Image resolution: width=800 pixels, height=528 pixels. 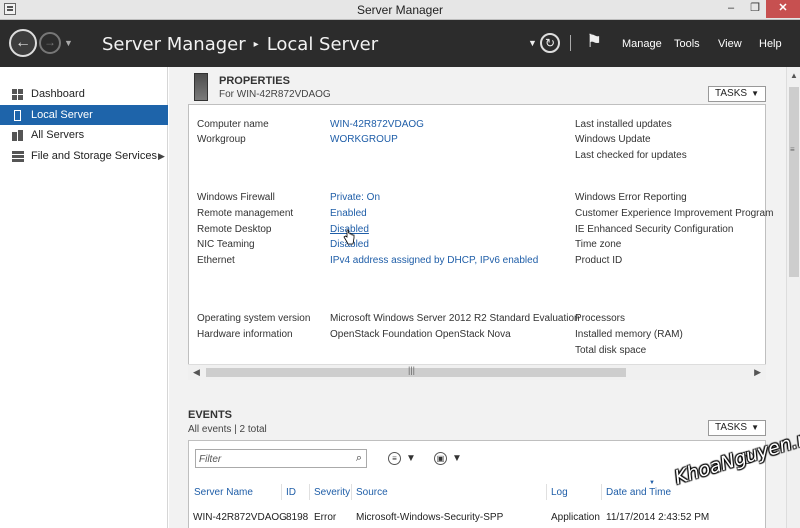 What do you see at coordinates (792, 149) in the screenshot?
I see `scrollbar-grip-icon: ≡` at bounding box center [792, 149].